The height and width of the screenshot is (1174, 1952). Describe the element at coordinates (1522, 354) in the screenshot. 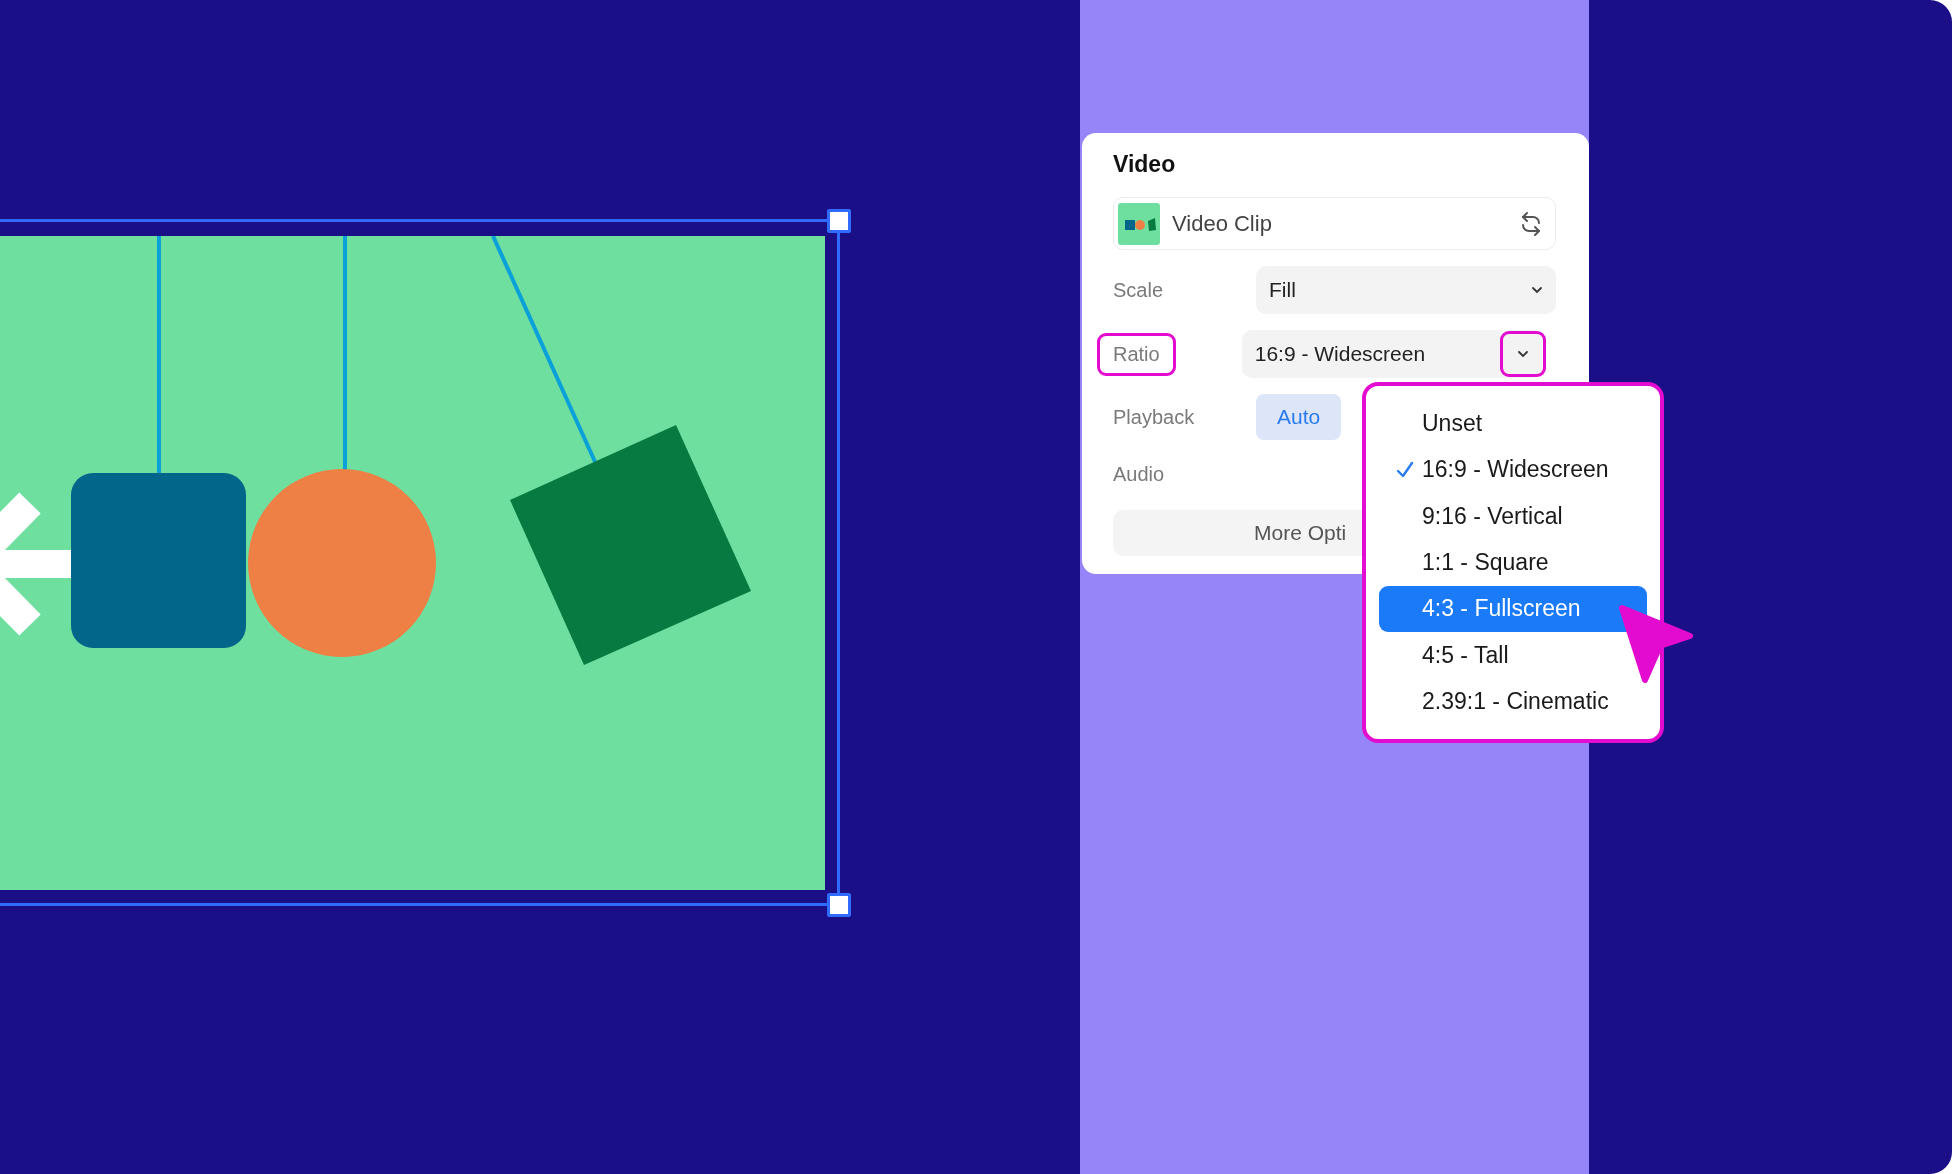

I see `chevron-icon` at that location.